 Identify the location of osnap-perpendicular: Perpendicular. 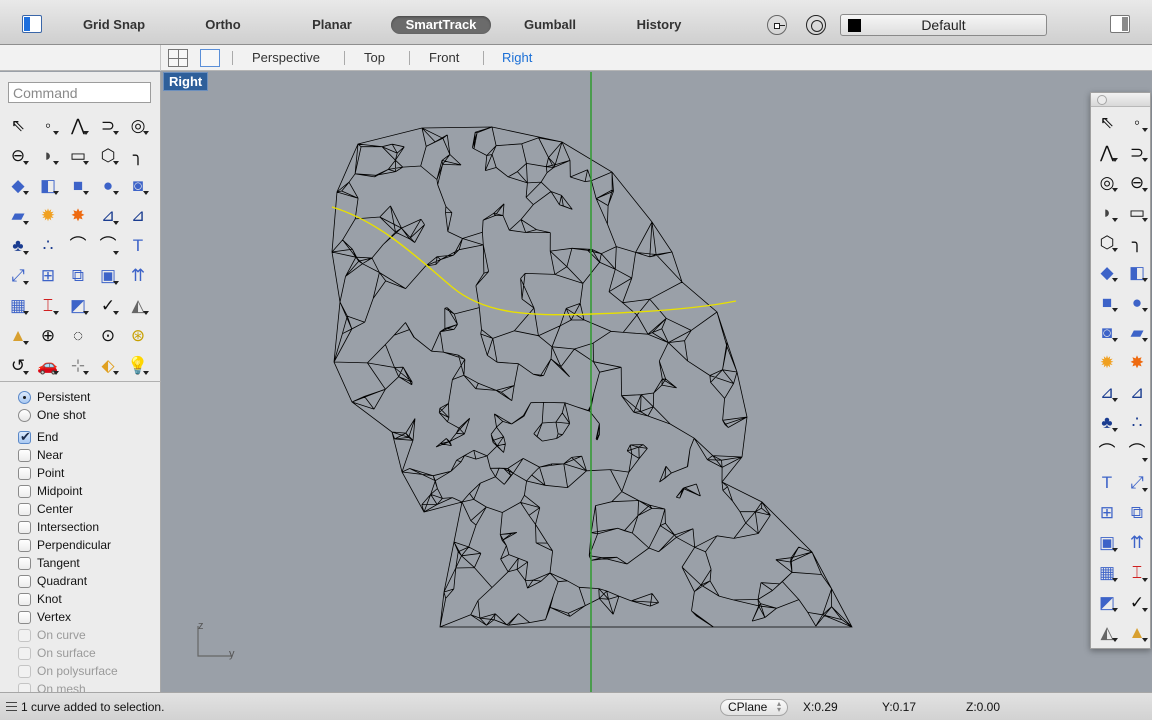
(88, 545).